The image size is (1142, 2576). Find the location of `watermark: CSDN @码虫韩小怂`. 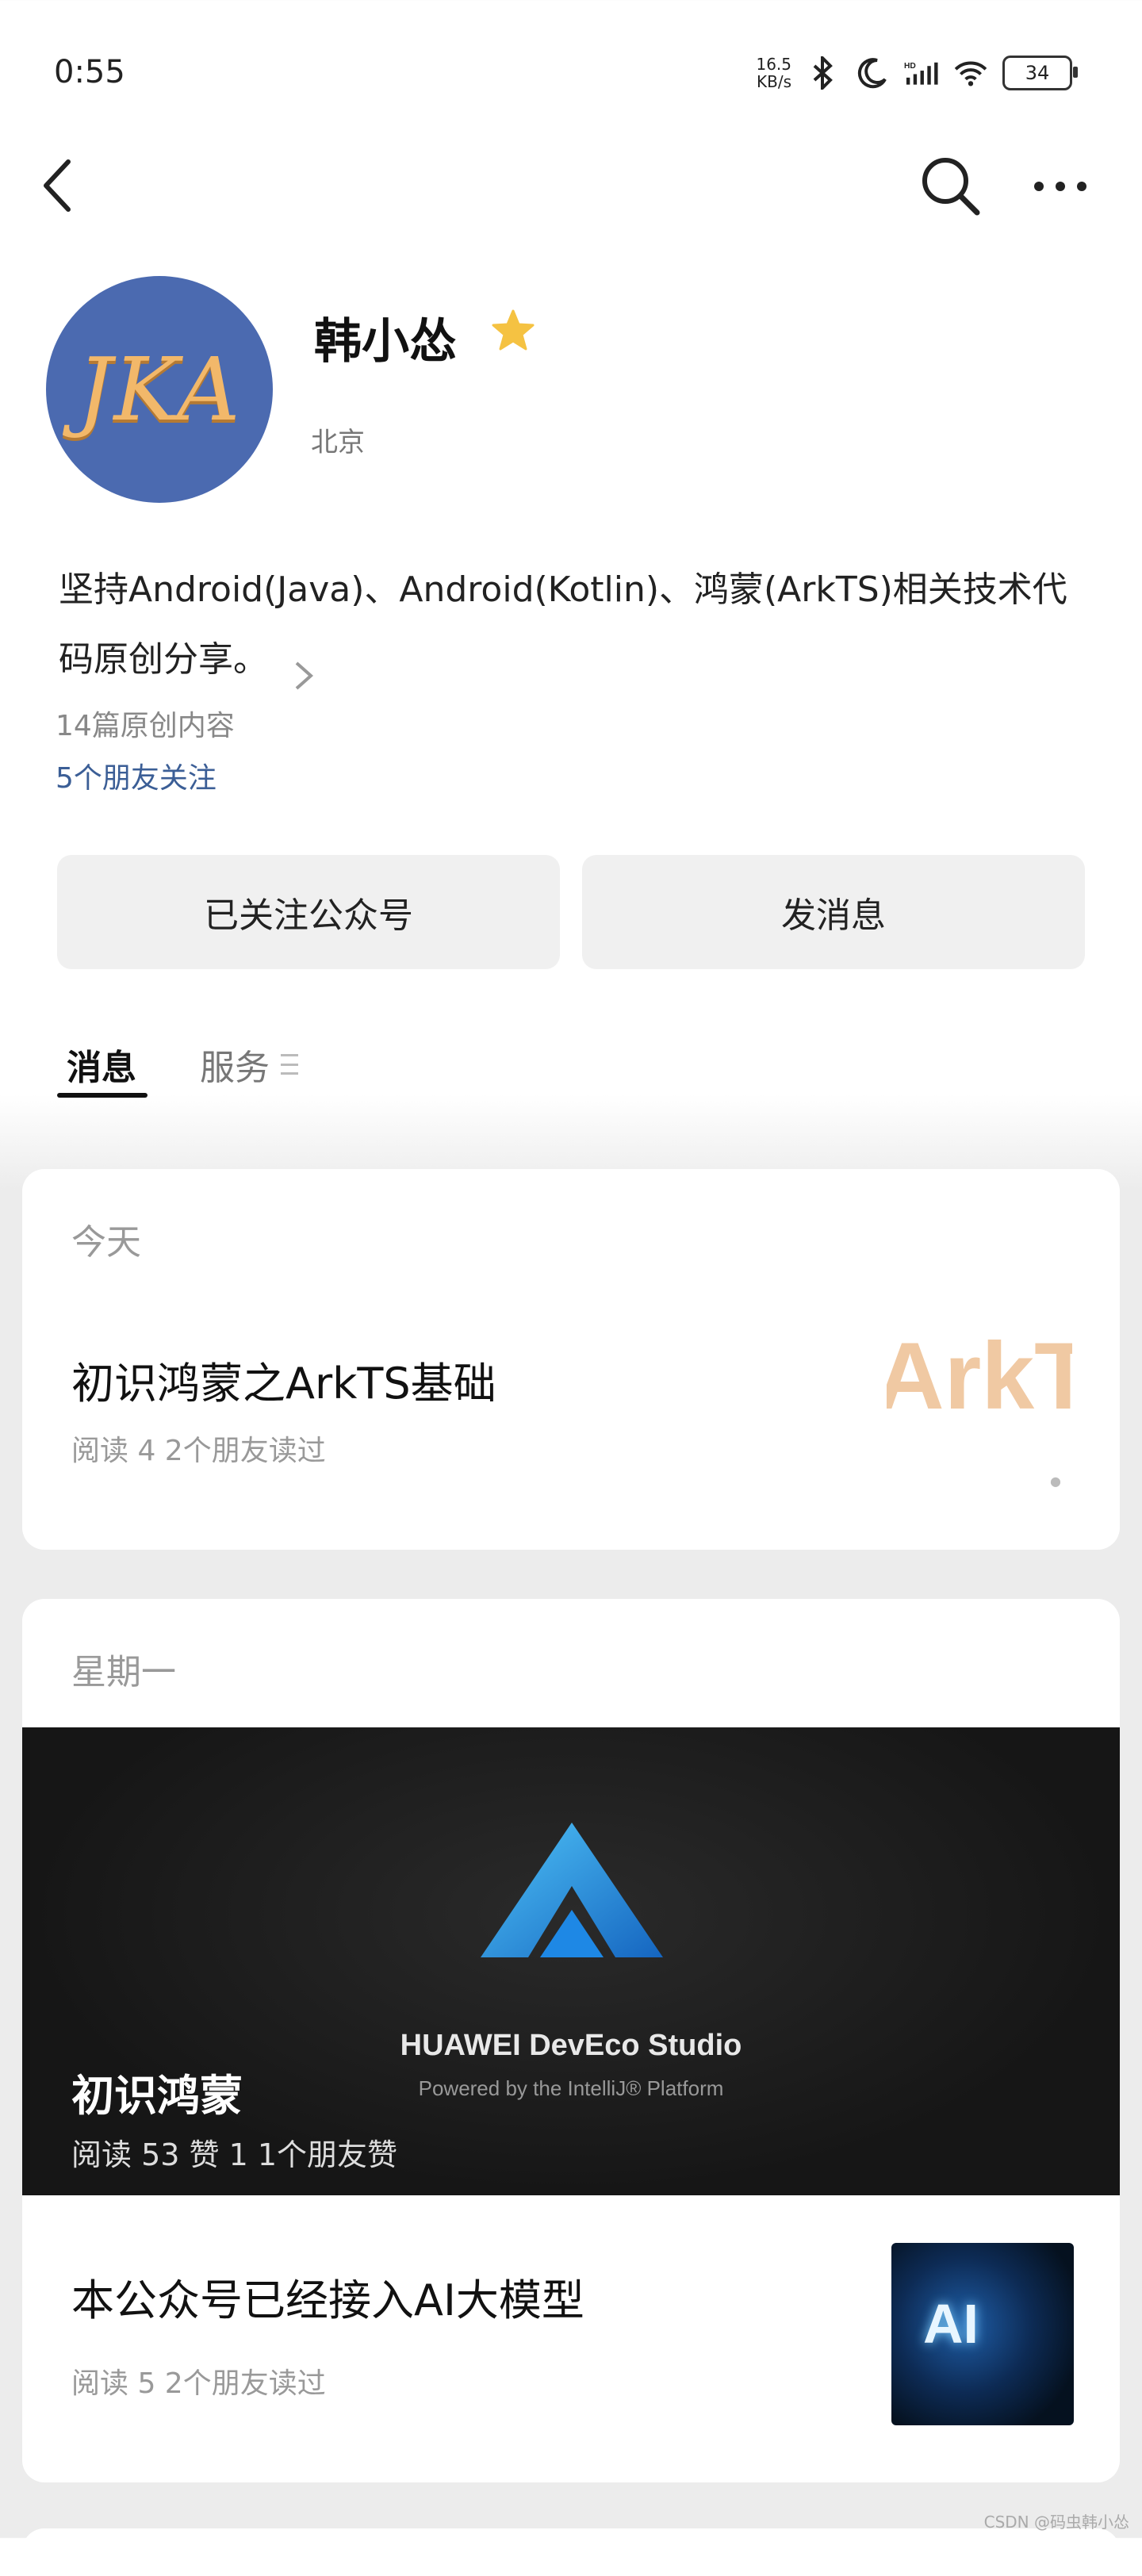

watermark: CSDN @码虫韩小怂 is located at coordinates (1056, 2522).